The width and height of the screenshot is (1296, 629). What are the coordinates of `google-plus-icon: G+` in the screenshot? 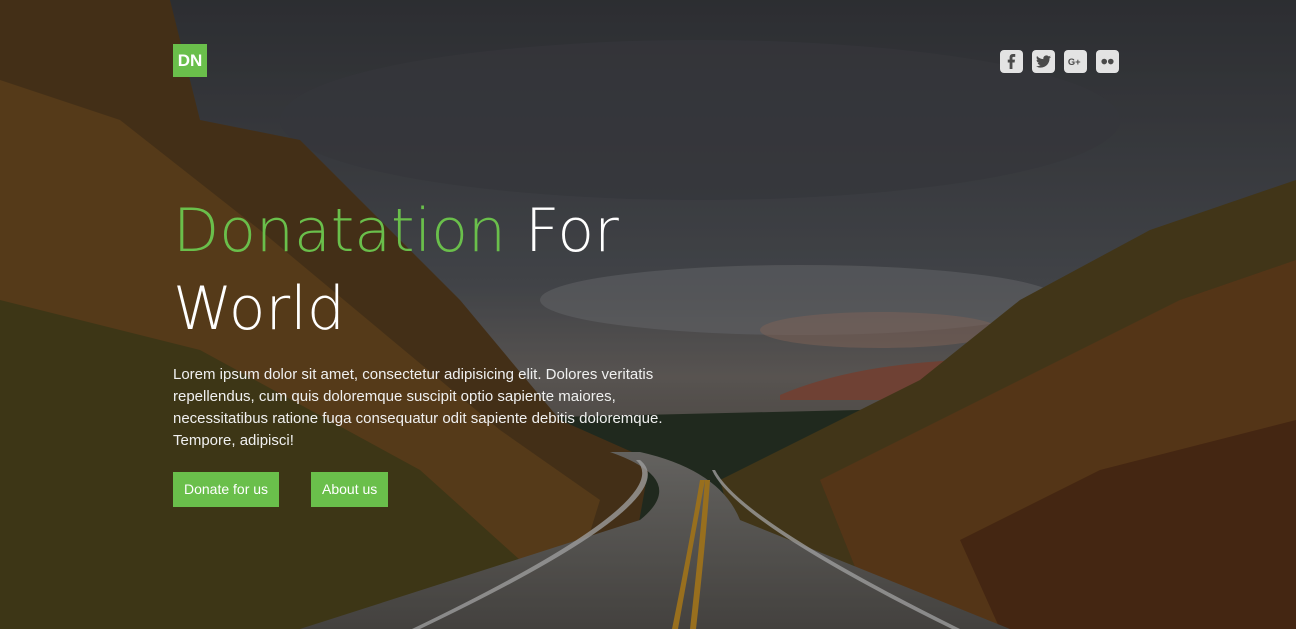 It's located at (1075, 61).